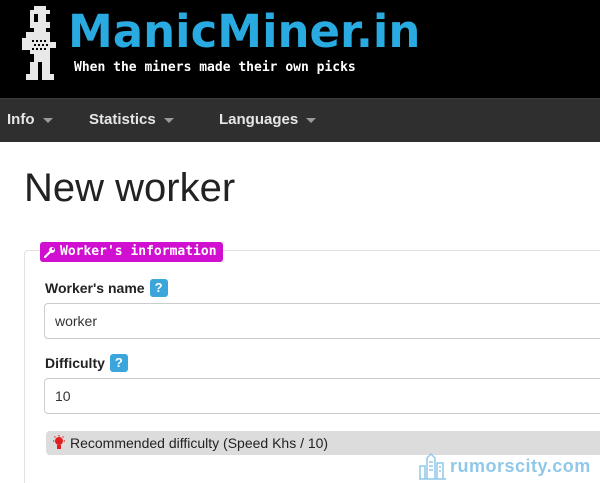 This screenshot has width=600, height=483. I want to click on lightbulb-icon, so click(59, 441).